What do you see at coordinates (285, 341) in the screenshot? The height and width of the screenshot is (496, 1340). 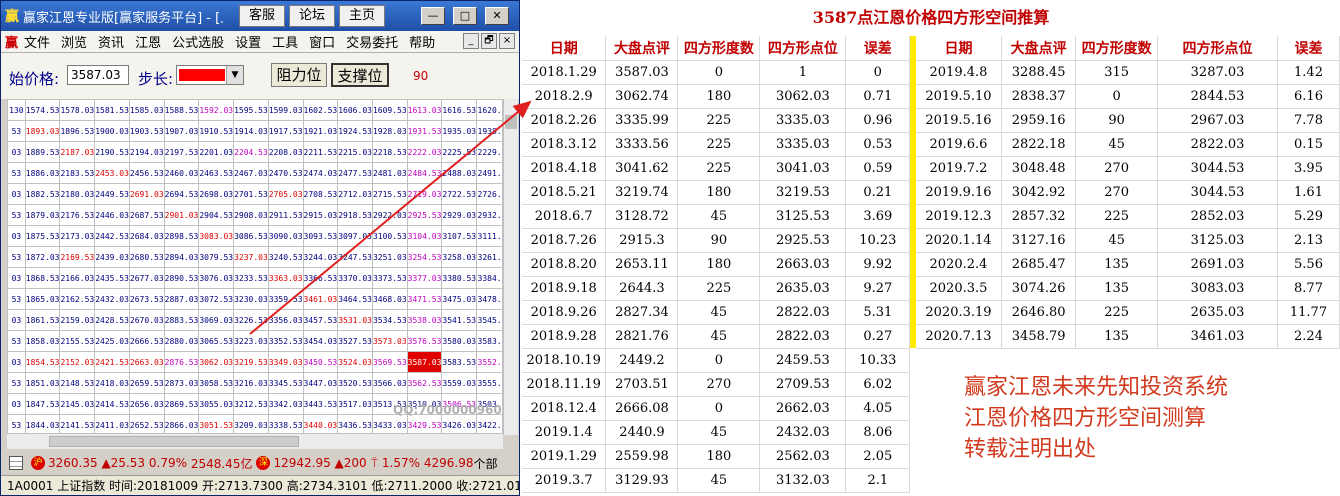 I see `grid-cell: 3352.53` at bounding box center [285, 341].